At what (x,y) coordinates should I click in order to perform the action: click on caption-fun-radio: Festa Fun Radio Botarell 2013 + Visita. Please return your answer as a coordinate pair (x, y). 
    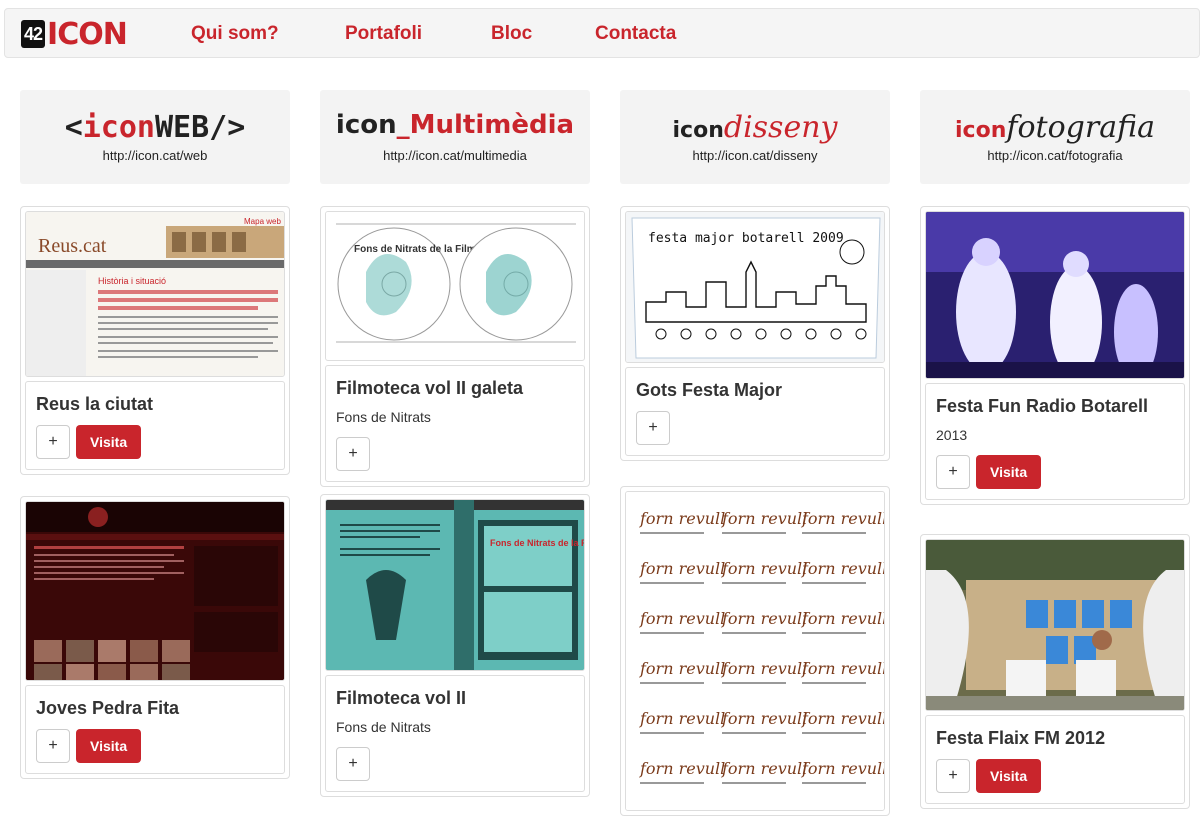
    Looking at the image, I should click on (1055, 441).